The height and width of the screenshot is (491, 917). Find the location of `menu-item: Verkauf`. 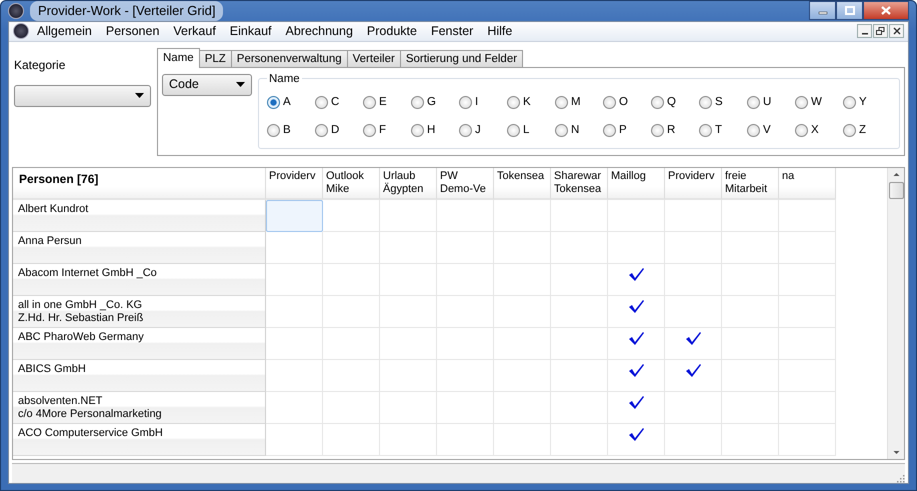

menu-item: Verkauf is located at coordinates (194, 31).